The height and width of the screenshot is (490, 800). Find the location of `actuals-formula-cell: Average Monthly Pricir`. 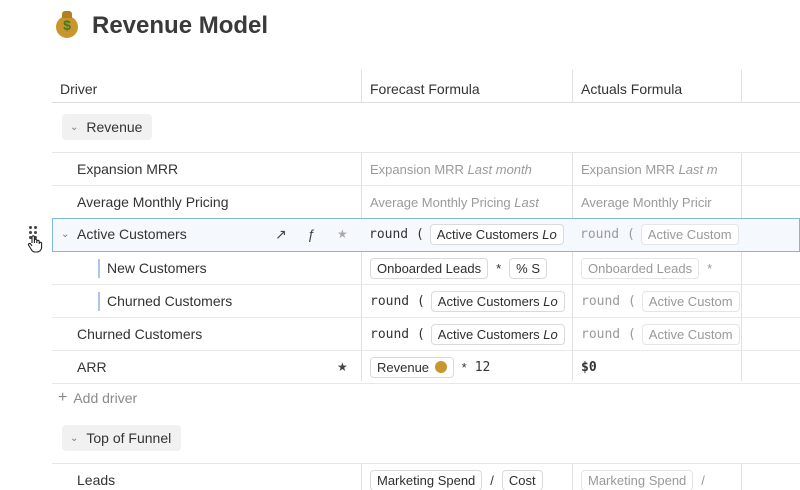

actuals-formula-cell: Average Monthly Pricir is located at coordinates (657, 202).